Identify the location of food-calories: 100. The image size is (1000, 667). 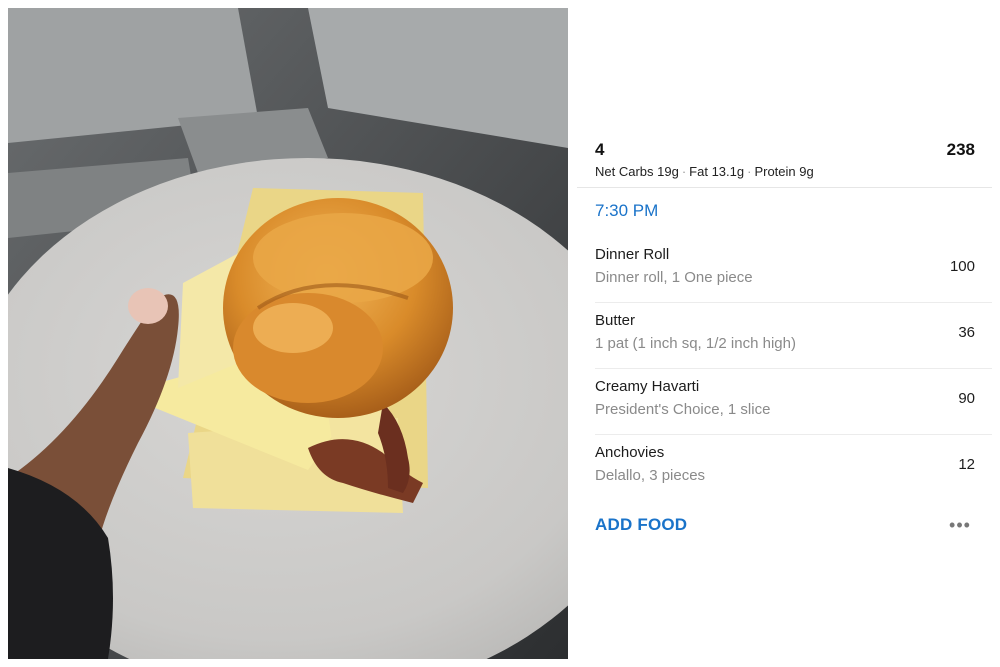
(962, 266).